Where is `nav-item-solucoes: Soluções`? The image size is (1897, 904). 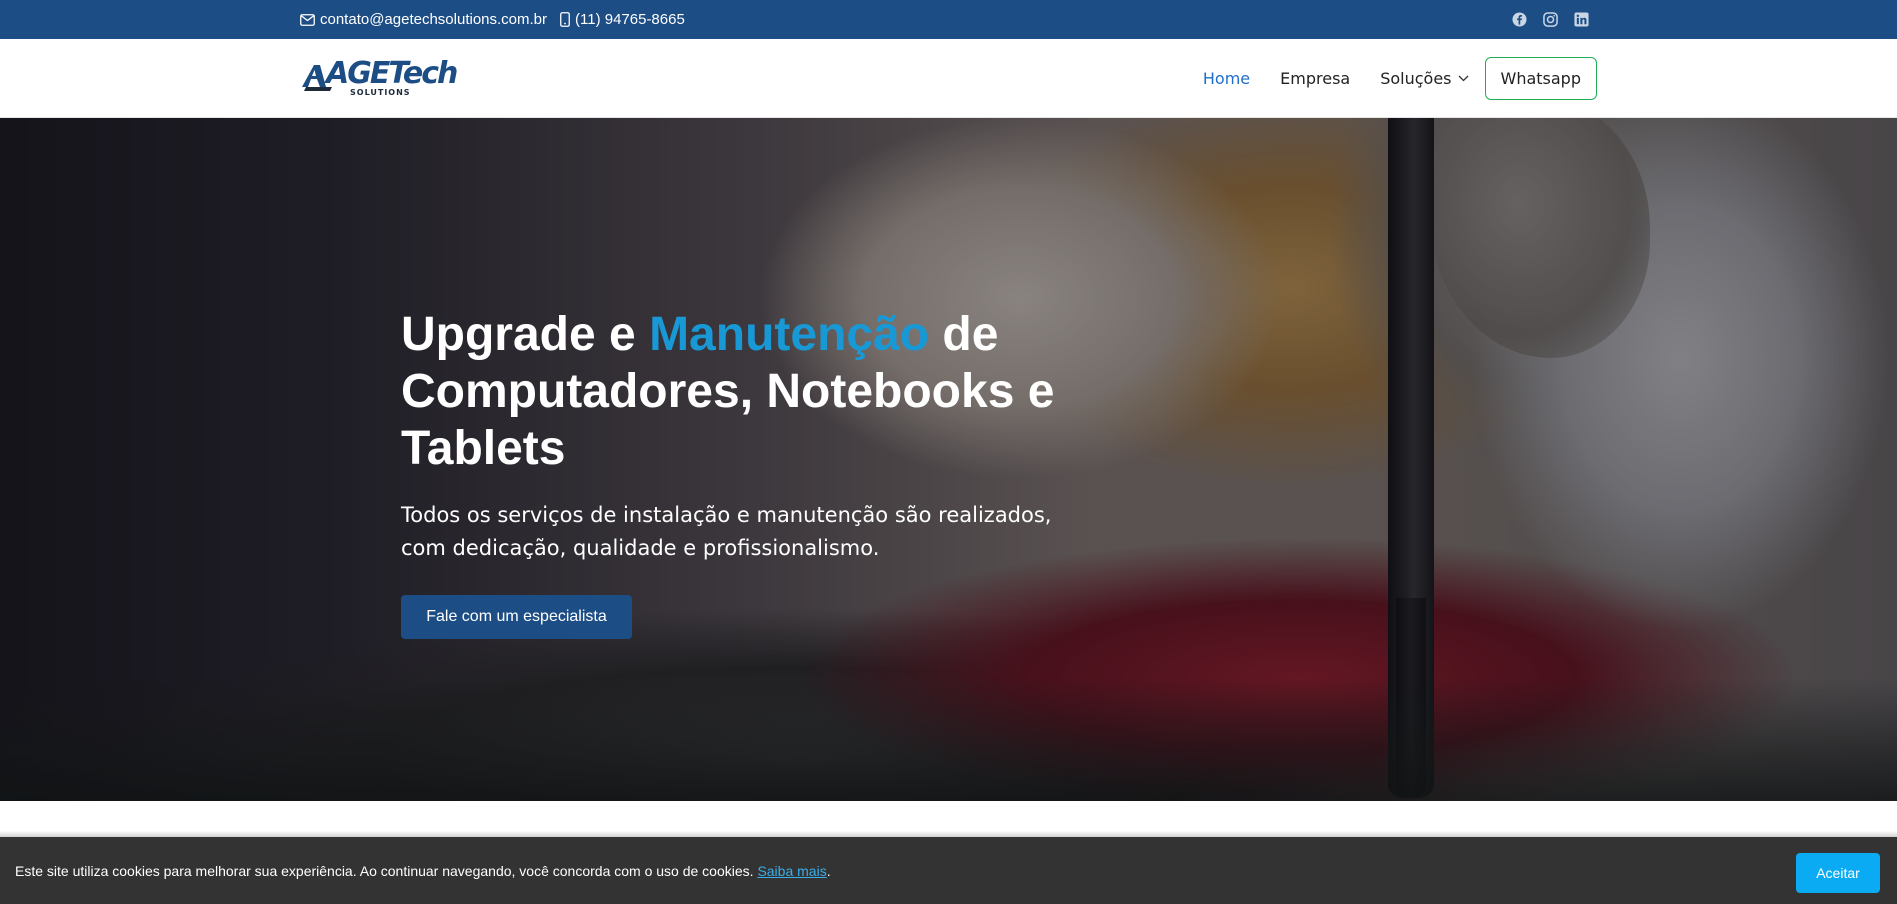
nav-item-solucoes: Soluções is located at coordinates (1424, 78).